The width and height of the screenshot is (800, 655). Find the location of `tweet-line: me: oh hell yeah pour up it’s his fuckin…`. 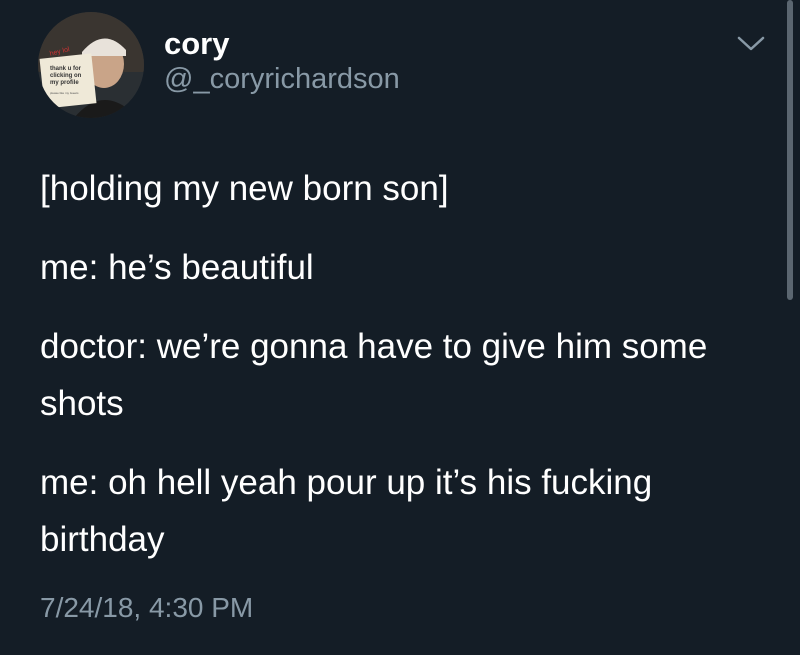

tweet-line: me: oh hell yeah pour up it’s his fuckin… is located at coordinates (346, 511).